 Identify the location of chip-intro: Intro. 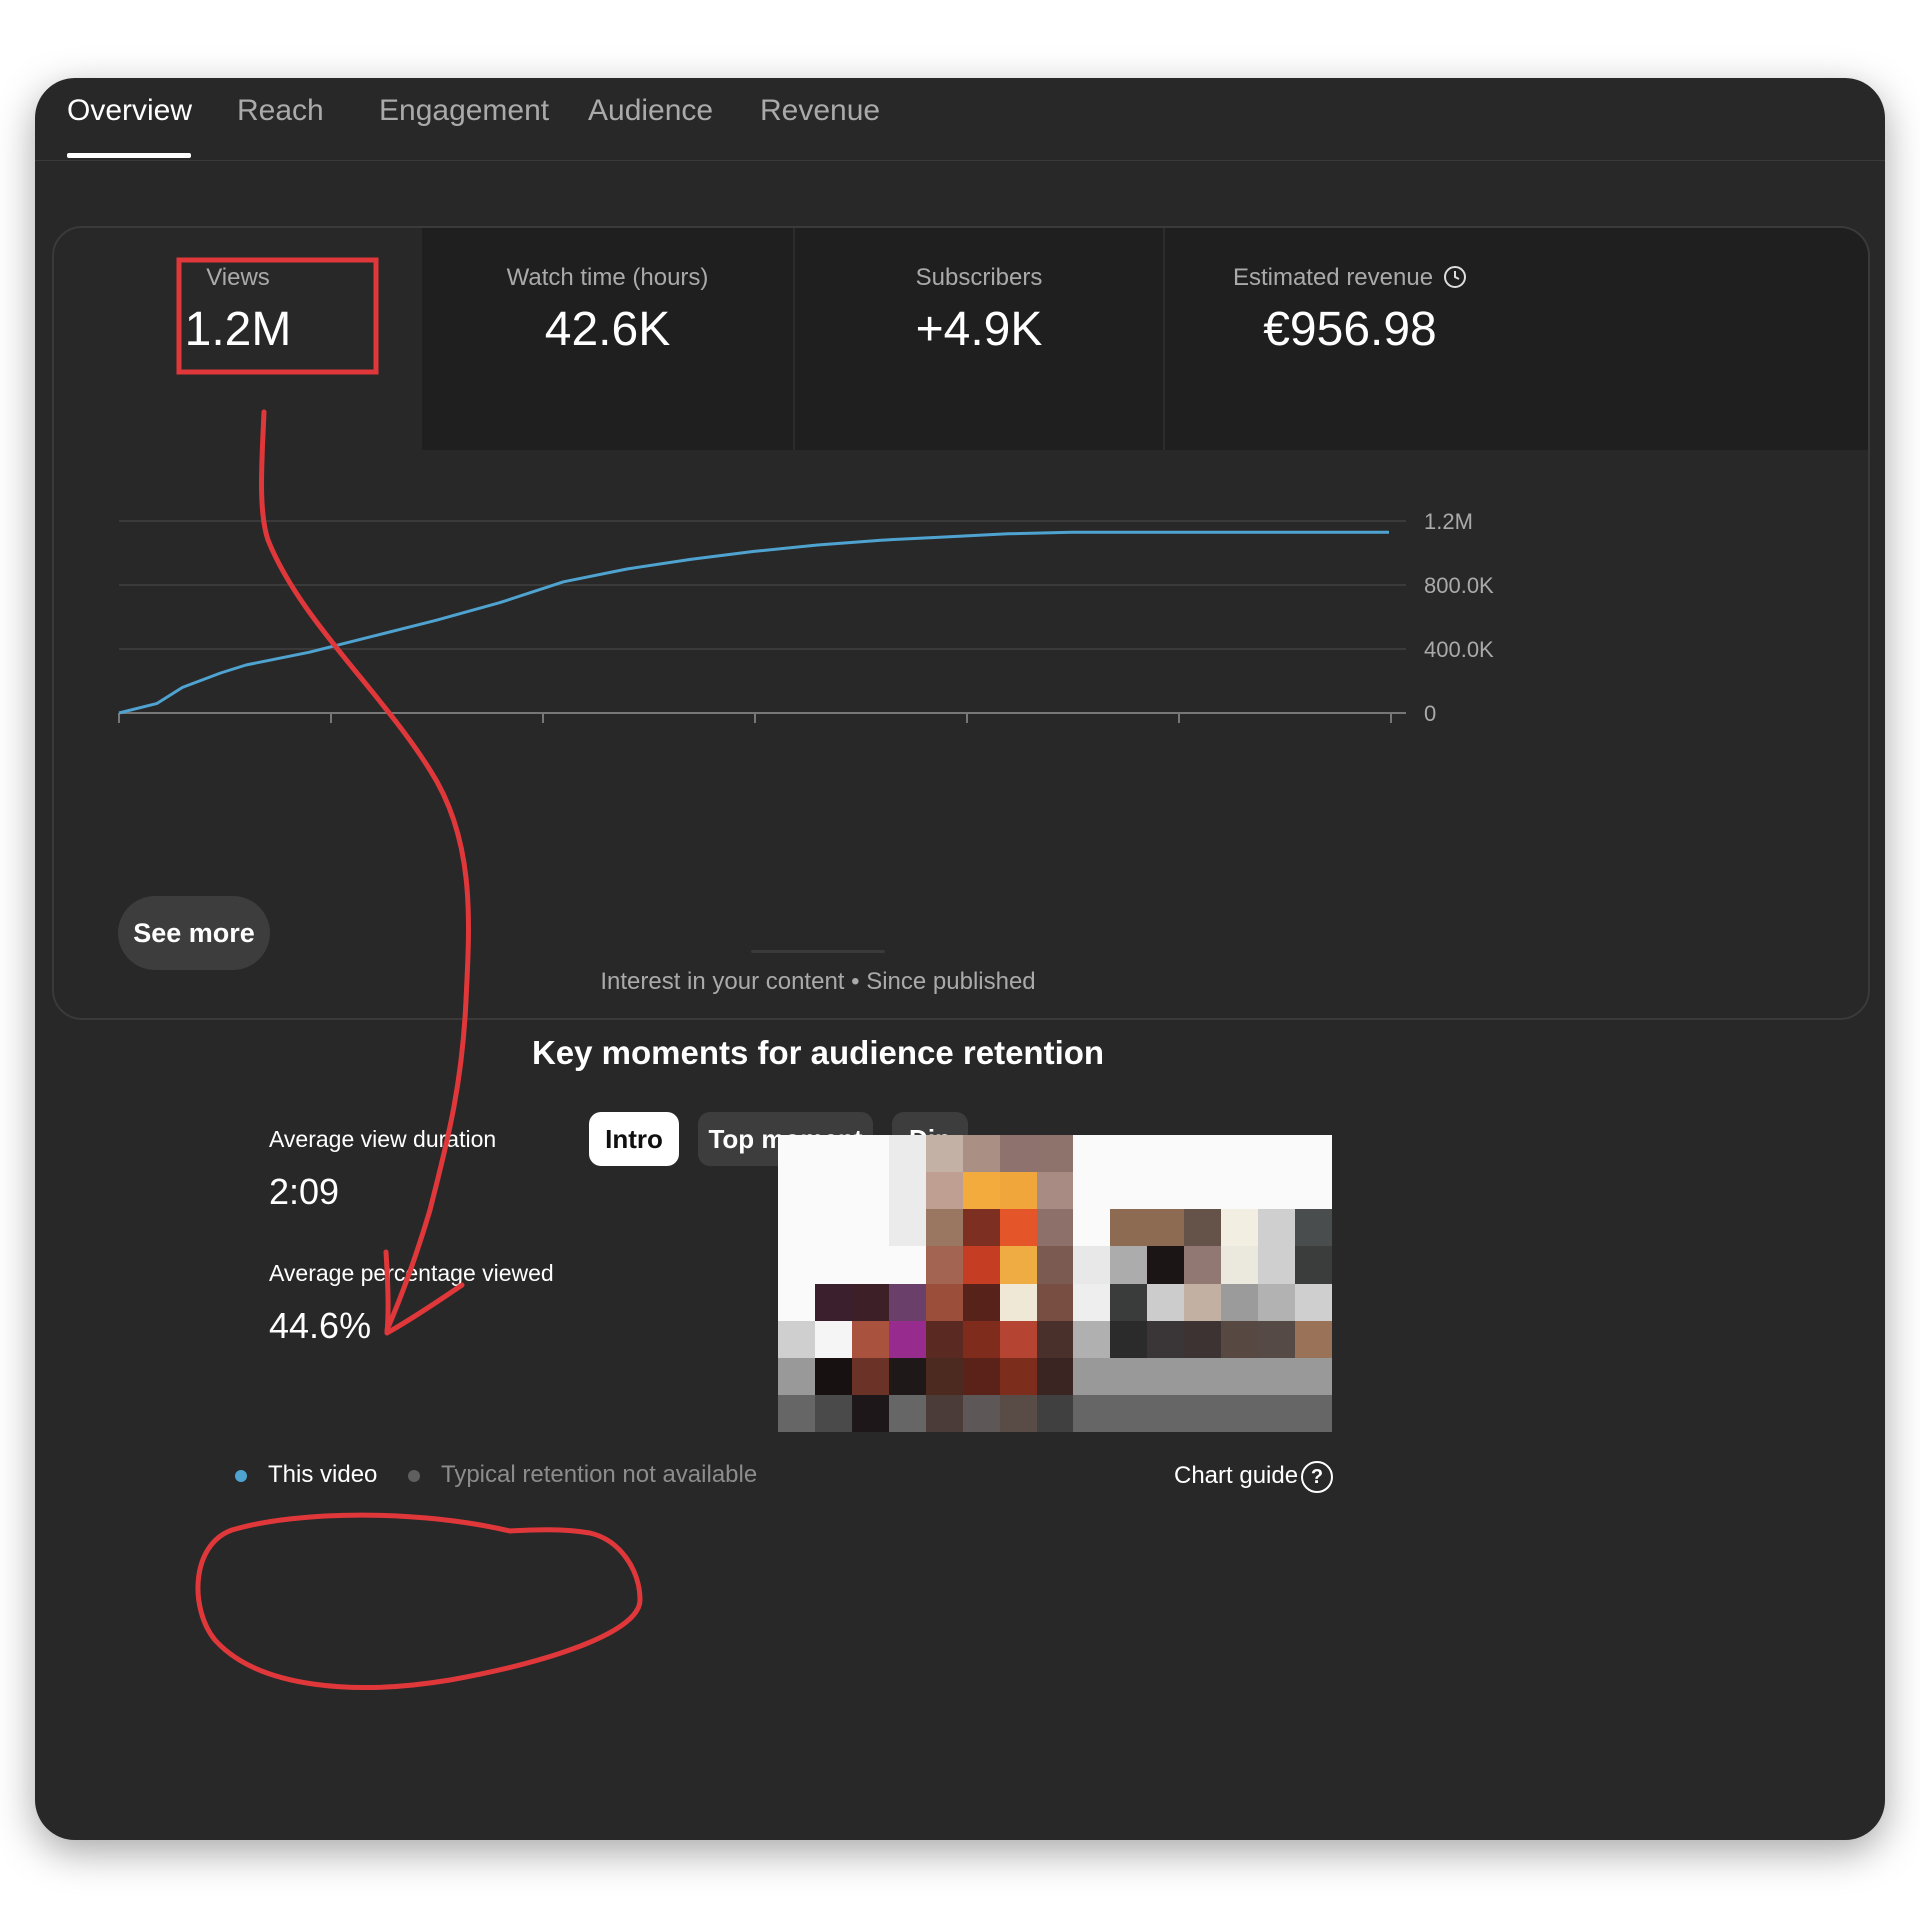
(634, 1139).